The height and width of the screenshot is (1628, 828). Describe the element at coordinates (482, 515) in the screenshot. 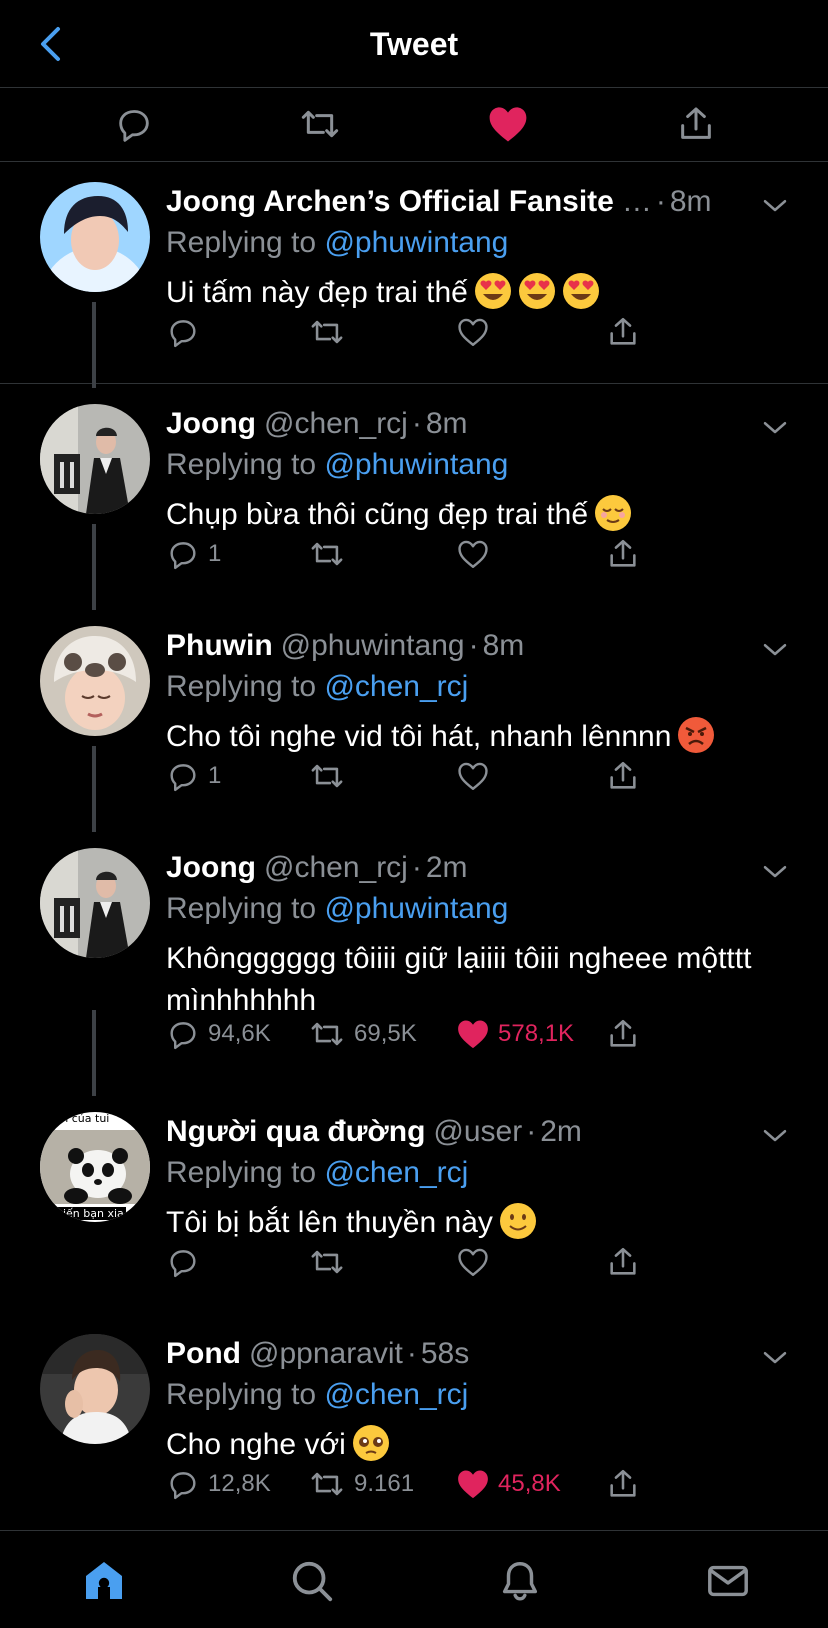

I see `tweet-text: Chụp bừa thôi cũng đẹp trai thế` at that location.